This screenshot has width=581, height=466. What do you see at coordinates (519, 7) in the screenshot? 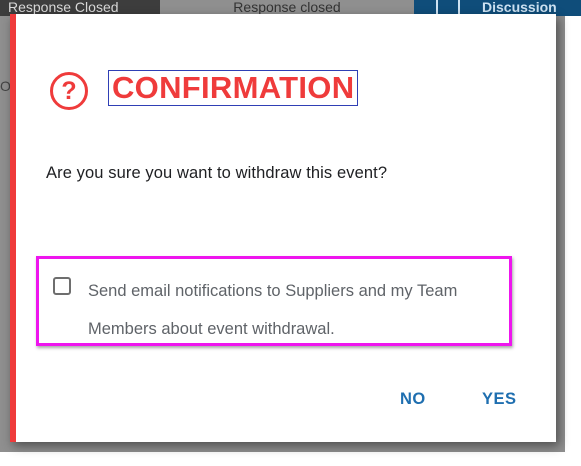
I see `bg-tab-label: Discussion` at bounding box center [519, 7].